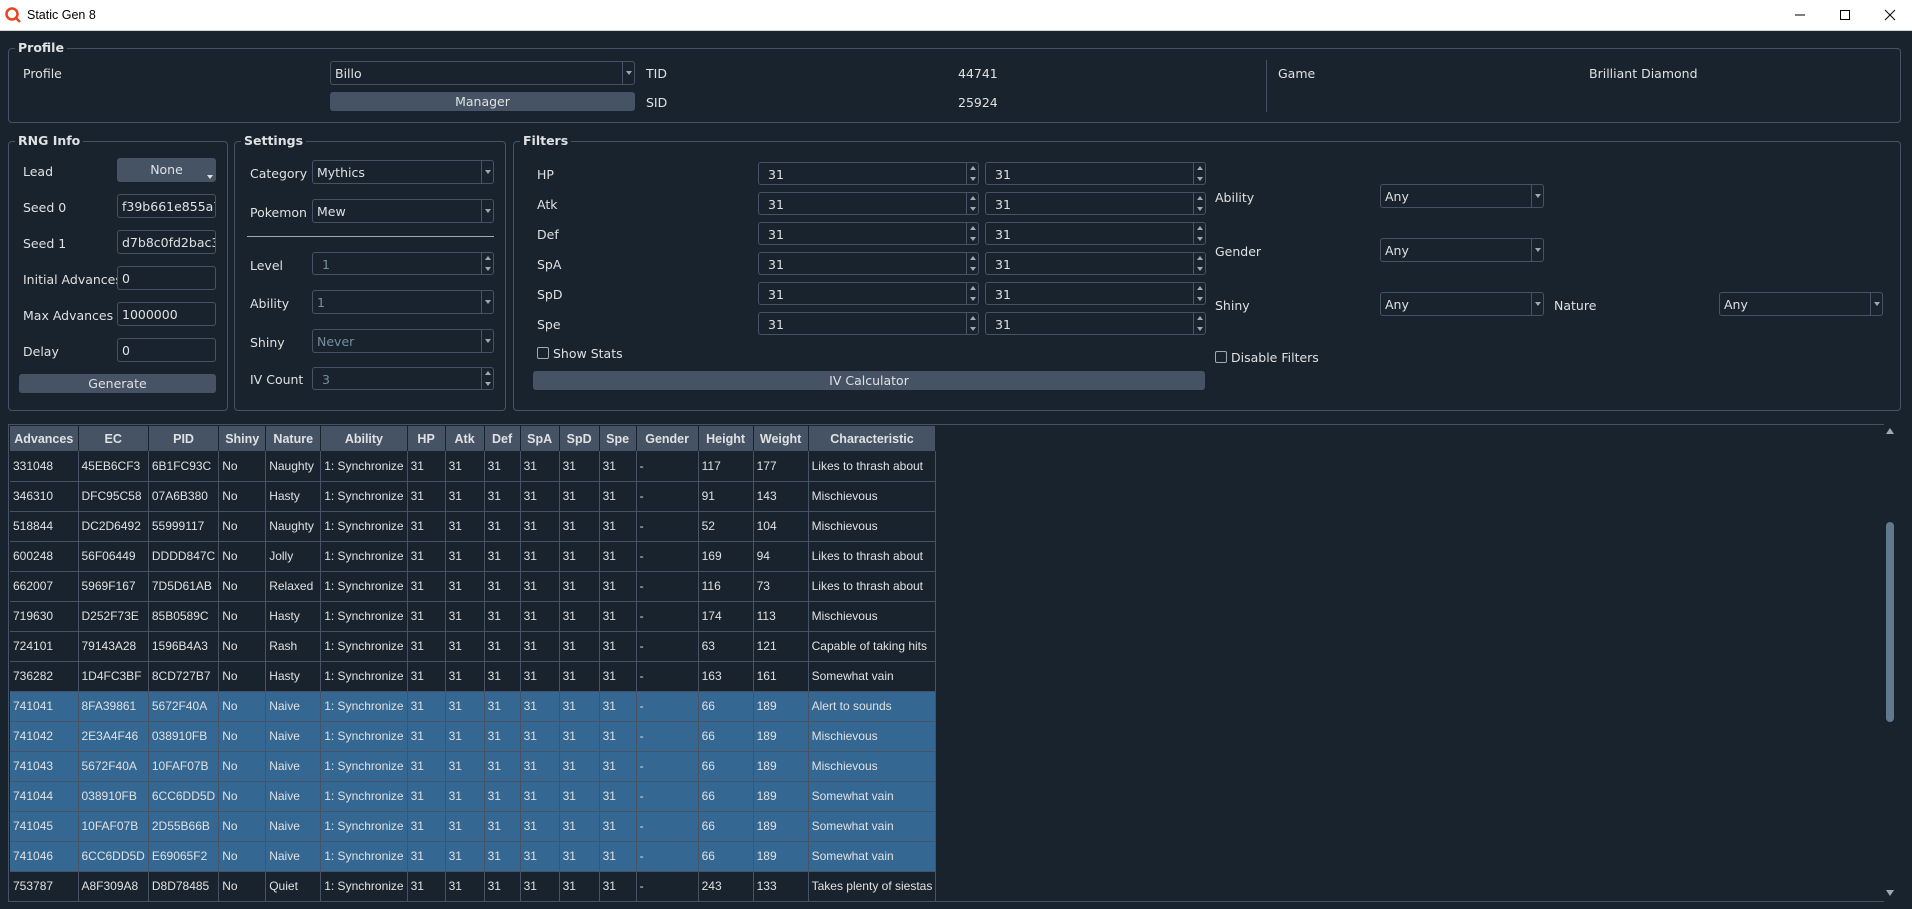  What do you see at coordinates (543, 353) in the screenshot?
I see `show-stats-checkbox` at bounding box center [543, 353].